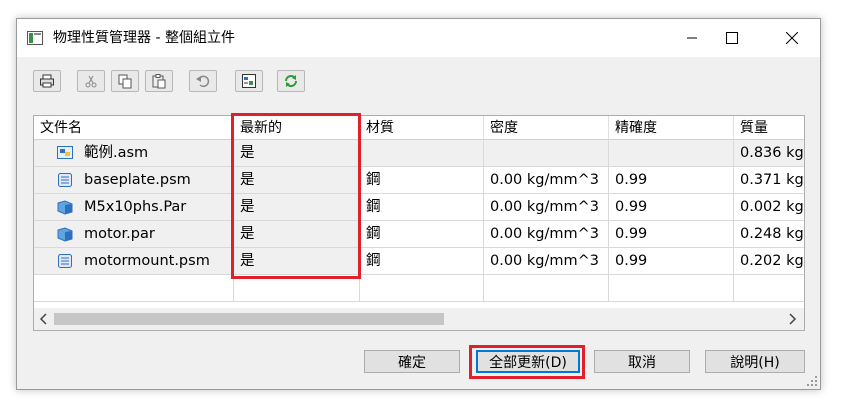 The width and height of the screenshot is (862, 419). Describe the element at coordinates (412, 361) in the screenshot. I see `ok-button: 確定` at that location.